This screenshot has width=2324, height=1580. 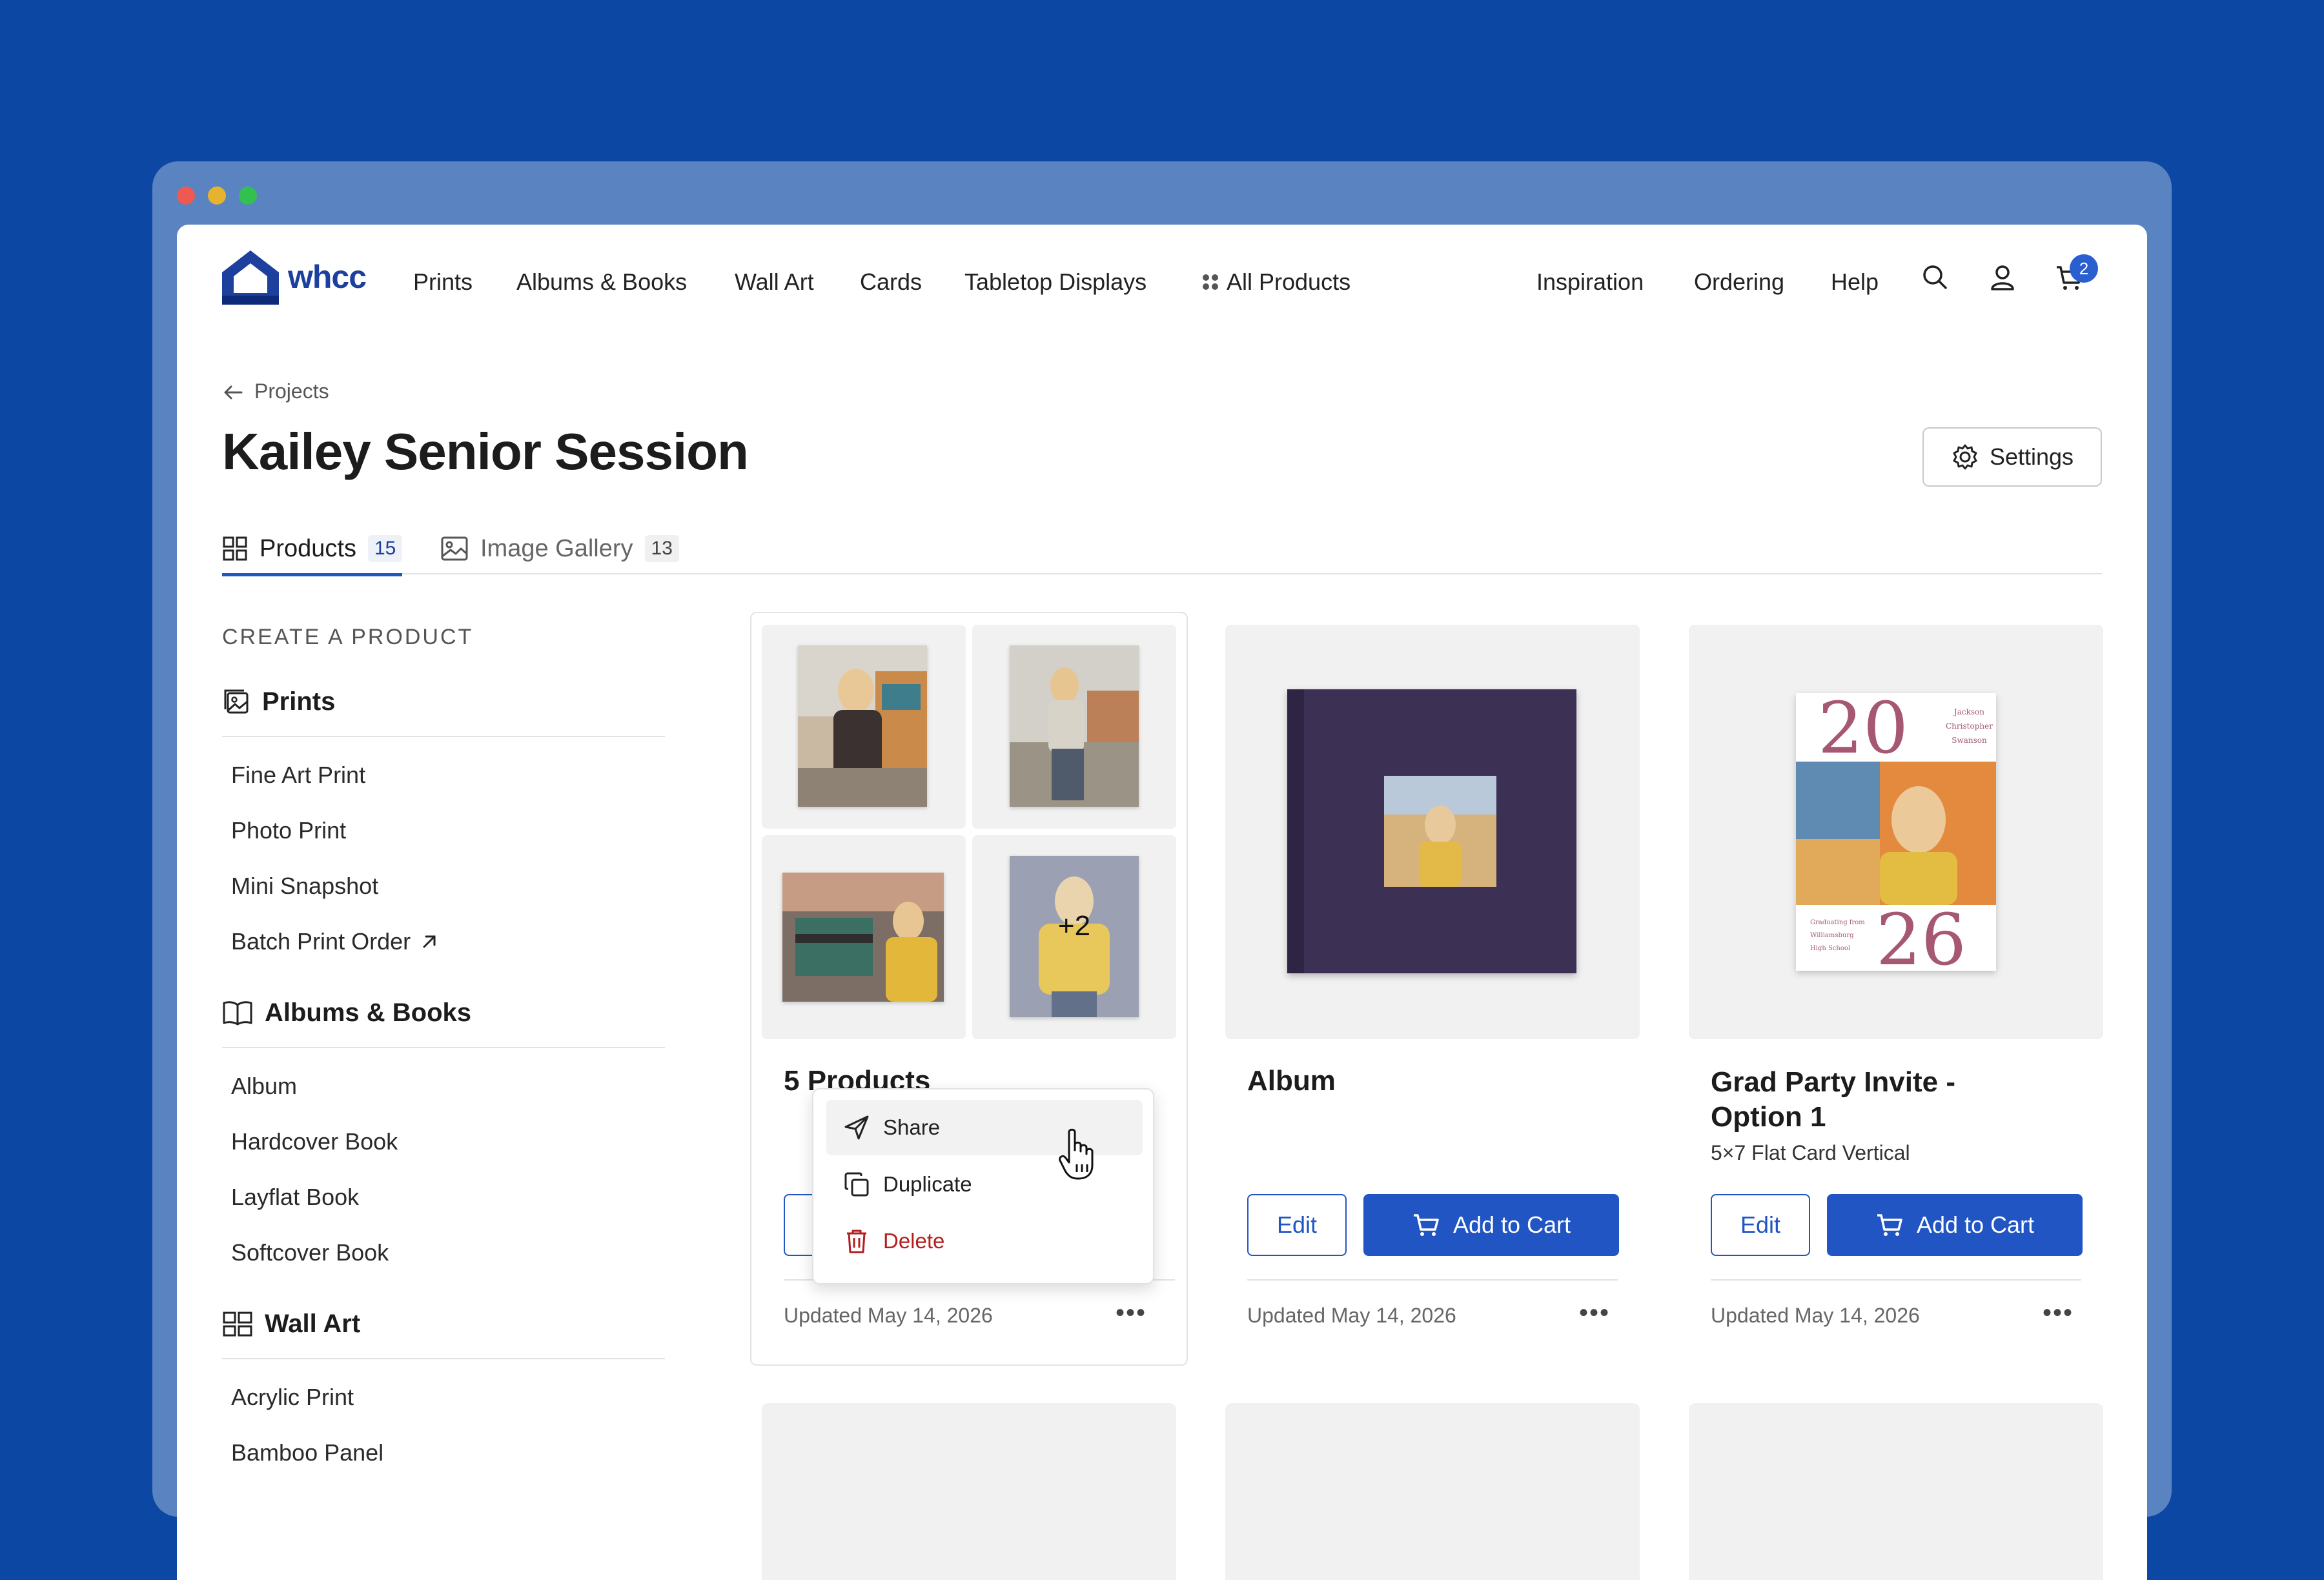 I want to click on nav-albums-books: Albums & Books, so click(x=601, y=282).